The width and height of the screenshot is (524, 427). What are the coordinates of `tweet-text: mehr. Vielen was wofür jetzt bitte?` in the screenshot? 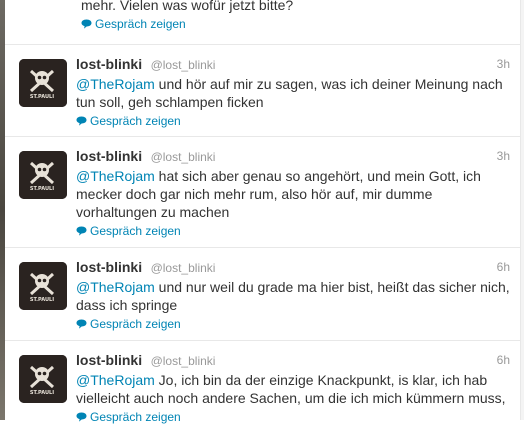 It's located at (187, 6).